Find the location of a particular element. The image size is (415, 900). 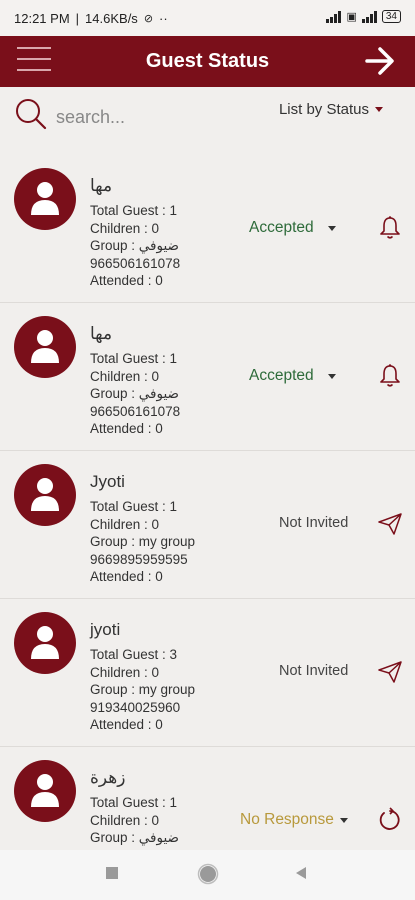

guest-phone: 919340025960 is located at coordinates (135, 707).